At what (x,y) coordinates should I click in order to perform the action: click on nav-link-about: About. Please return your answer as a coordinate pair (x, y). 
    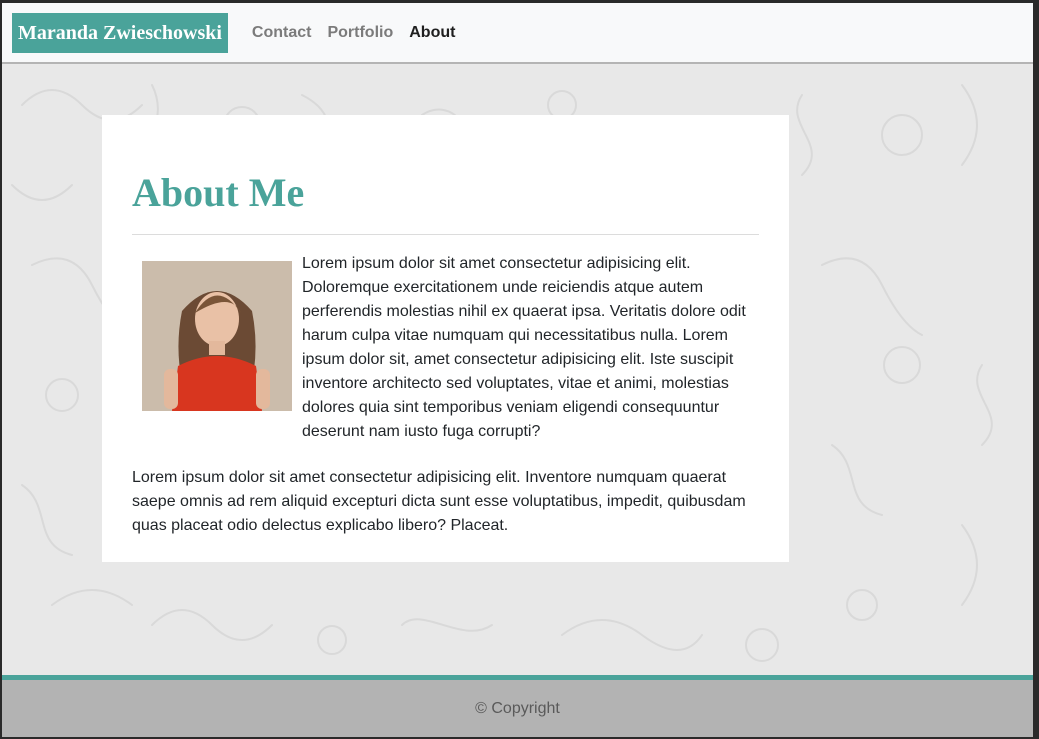
    Looking at the image, I should click on (432, 33).